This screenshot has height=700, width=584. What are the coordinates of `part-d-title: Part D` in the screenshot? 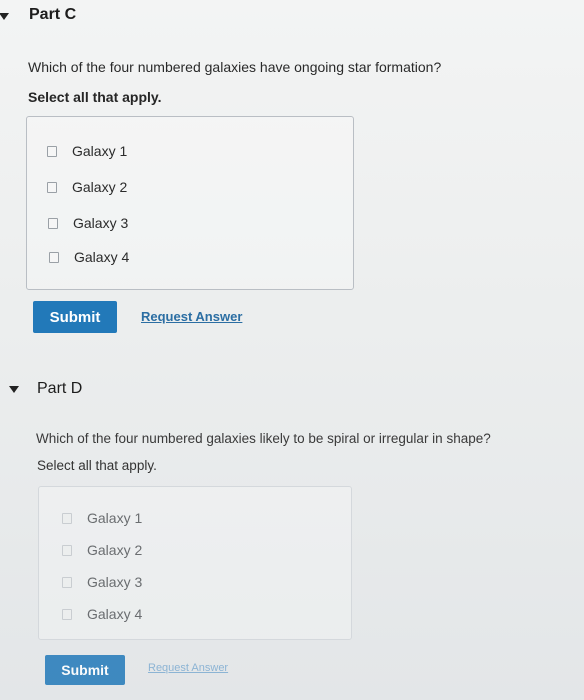 It's located at (60, 388).